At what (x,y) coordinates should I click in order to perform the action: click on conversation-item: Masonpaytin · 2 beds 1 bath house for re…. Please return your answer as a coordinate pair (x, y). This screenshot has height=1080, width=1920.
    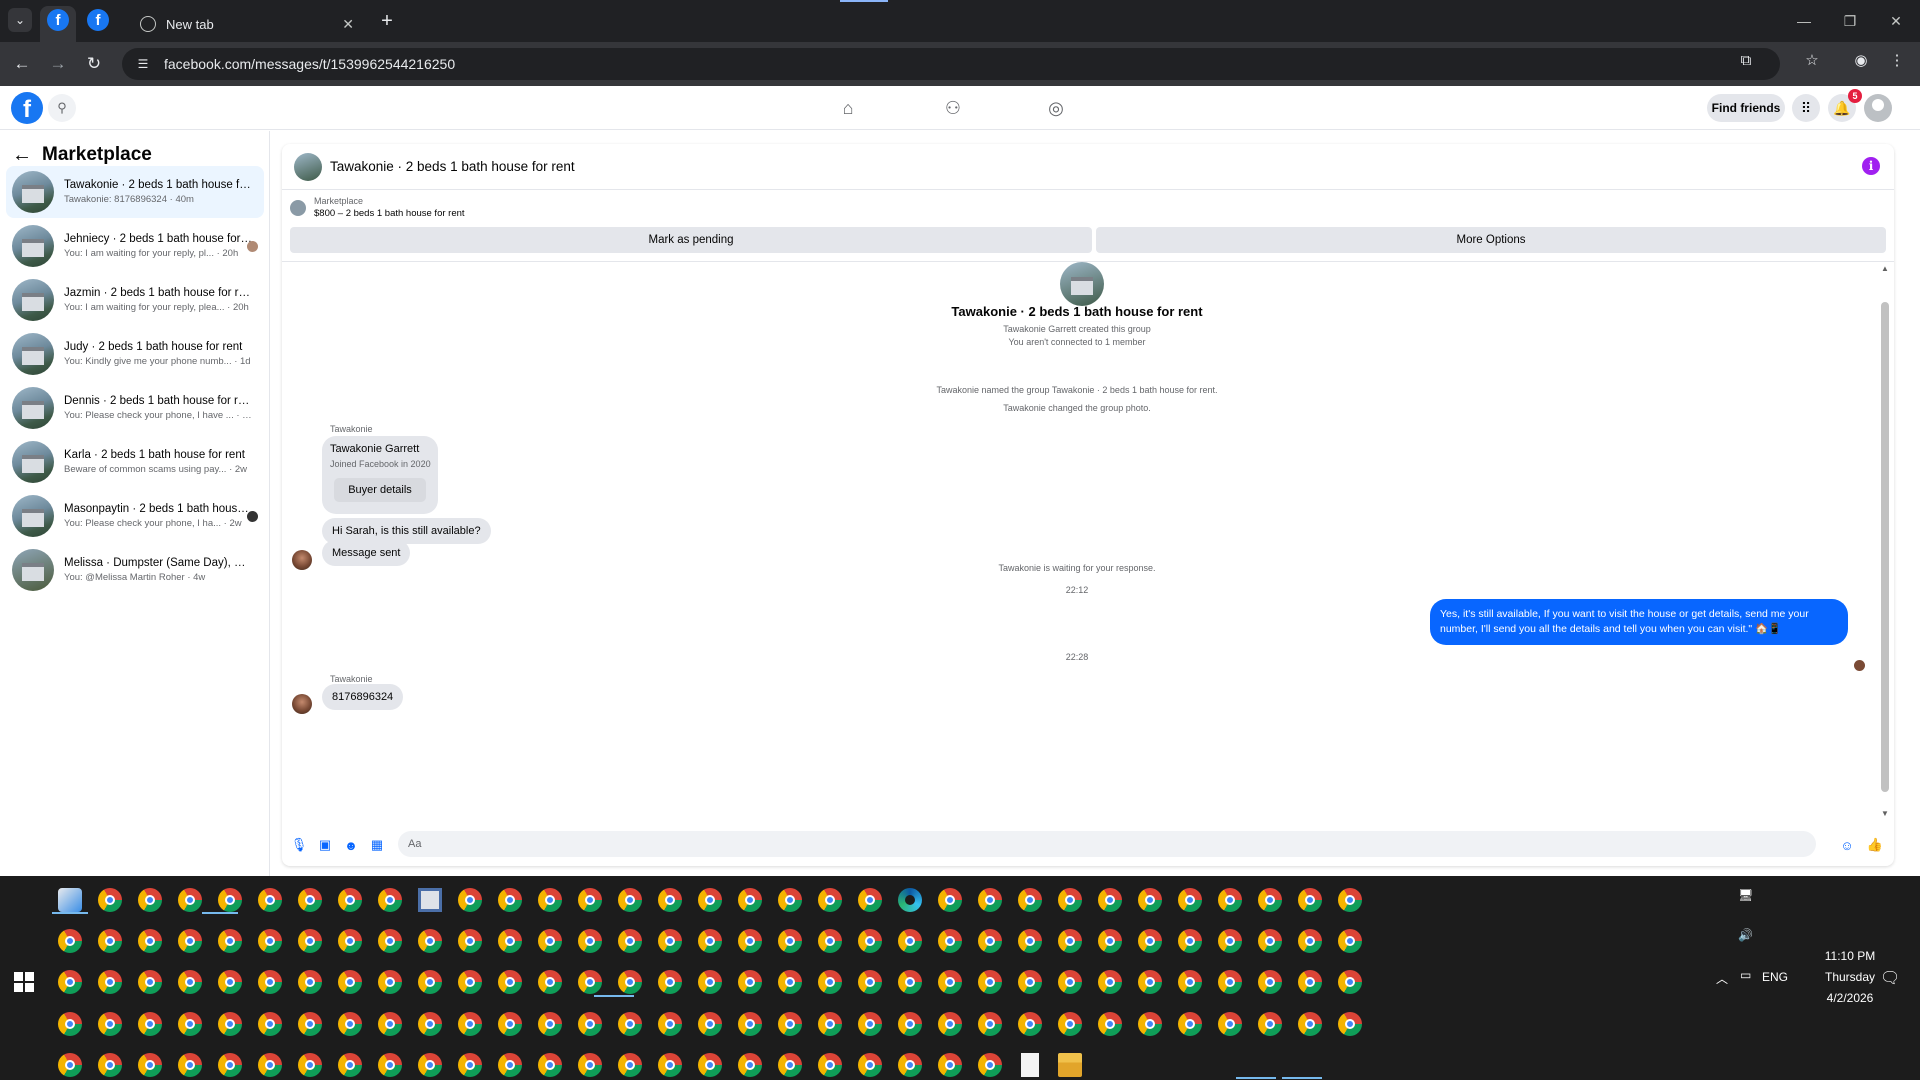
    Looking at the image, I should click on (135, 516).